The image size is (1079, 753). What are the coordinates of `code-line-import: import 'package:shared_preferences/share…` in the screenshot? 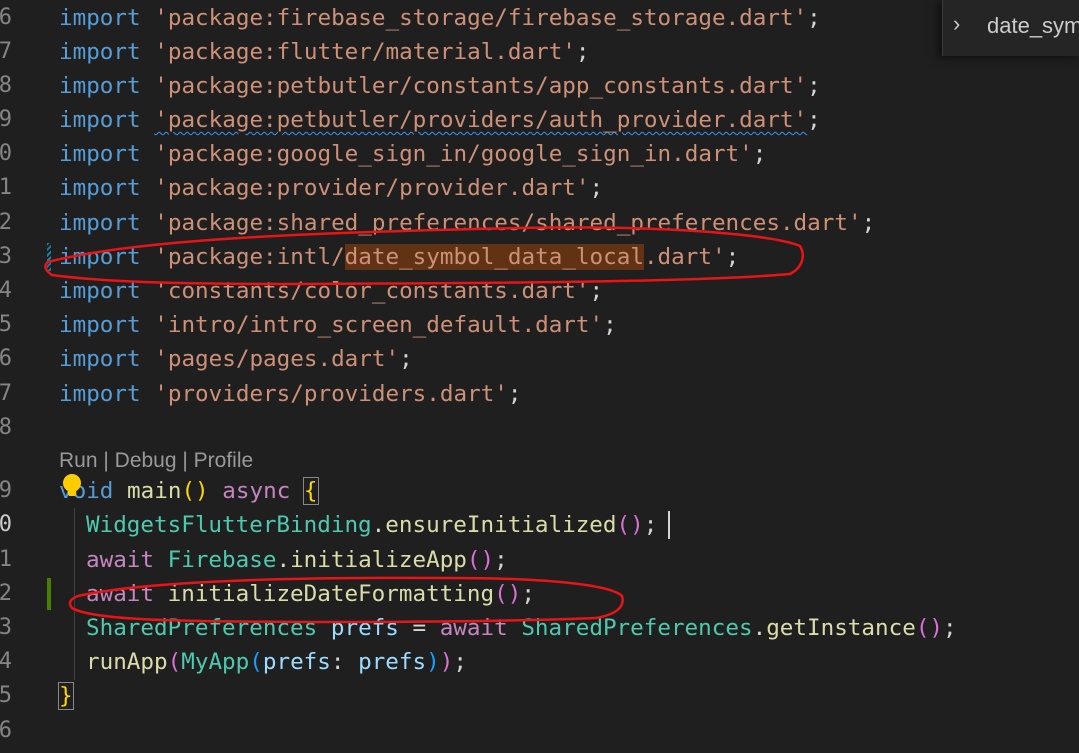 It's located at (467, 223).